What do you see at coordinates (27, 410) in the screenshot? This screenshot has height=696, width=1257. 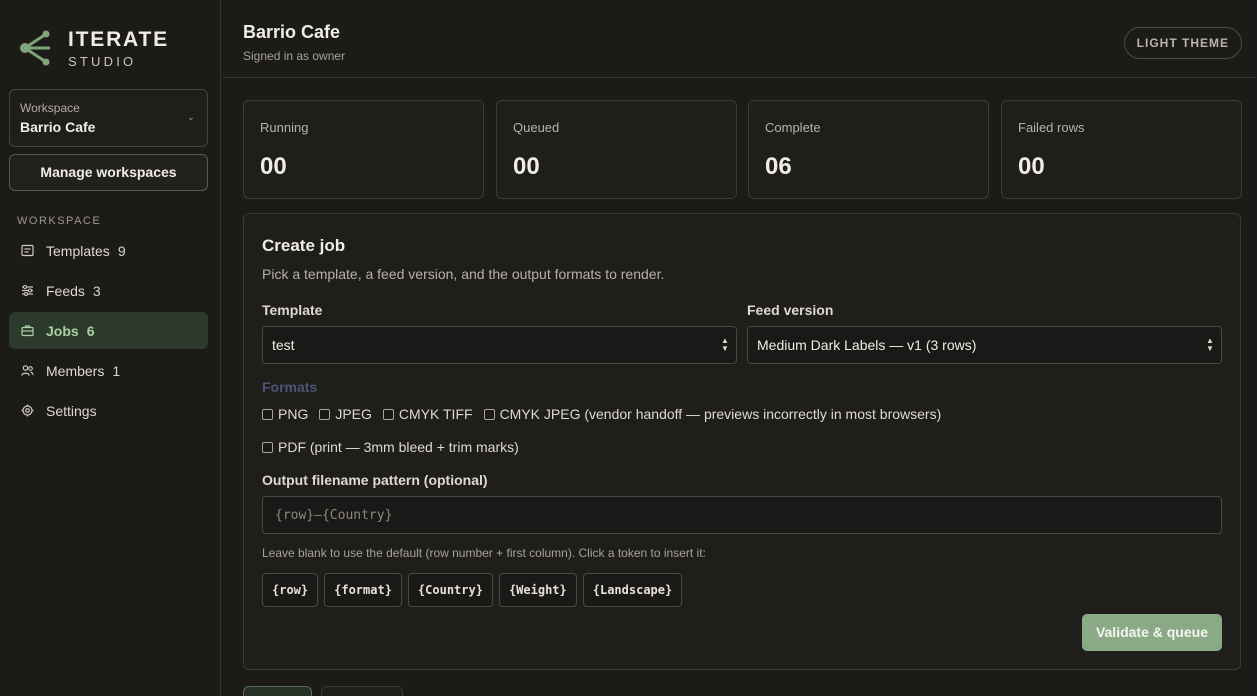 I see `gear-icon` at bounding box center [27, 410].